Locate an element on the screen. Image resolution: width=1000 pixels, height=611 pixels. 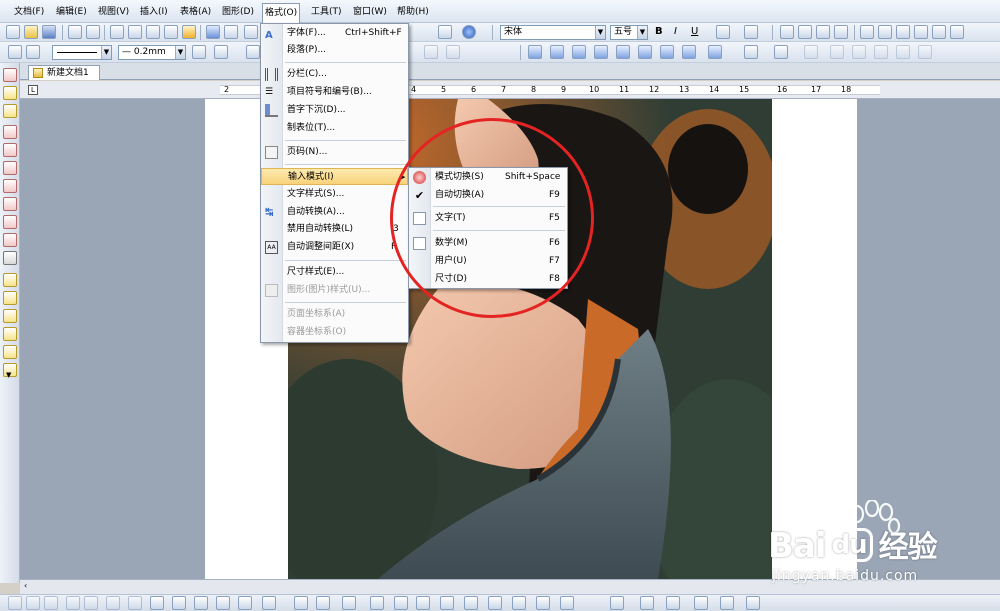
bottom-tool-12-icon is located at coordinates (245, 603).